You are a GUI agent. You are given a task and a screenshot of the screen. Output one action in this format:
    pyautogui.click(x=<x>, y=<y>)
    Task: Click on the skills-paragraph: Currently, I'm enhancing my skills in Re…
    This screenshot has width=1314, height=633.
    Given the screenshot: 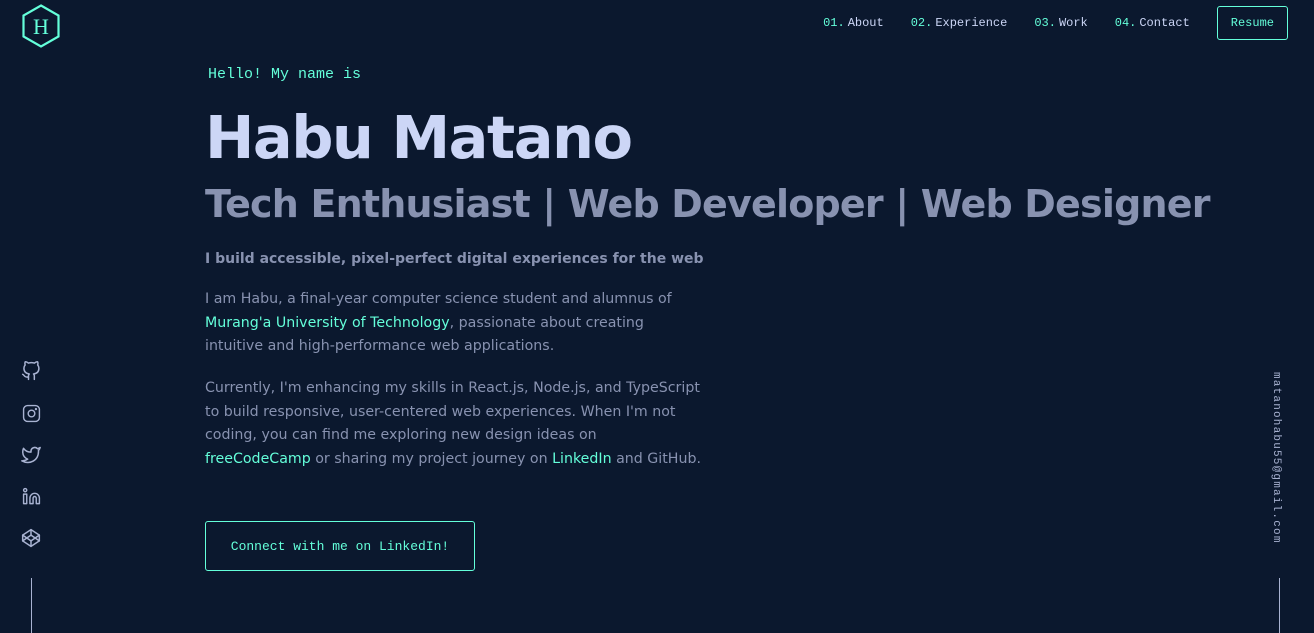 What is the action you would take?
    pyautogui.click(x=455, y=424)
    